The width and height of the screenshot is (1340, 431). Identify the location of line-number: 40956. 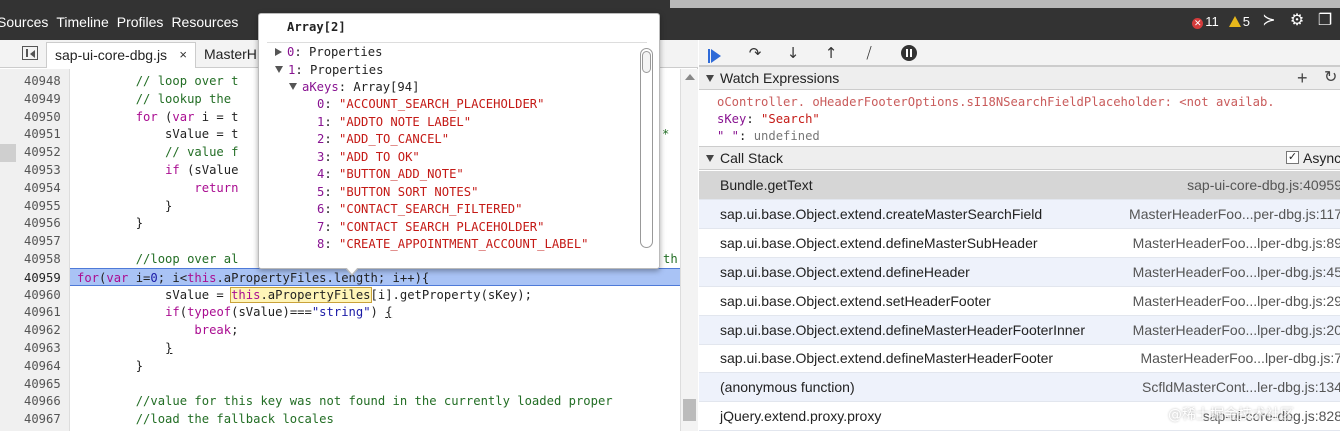
(46, 223).